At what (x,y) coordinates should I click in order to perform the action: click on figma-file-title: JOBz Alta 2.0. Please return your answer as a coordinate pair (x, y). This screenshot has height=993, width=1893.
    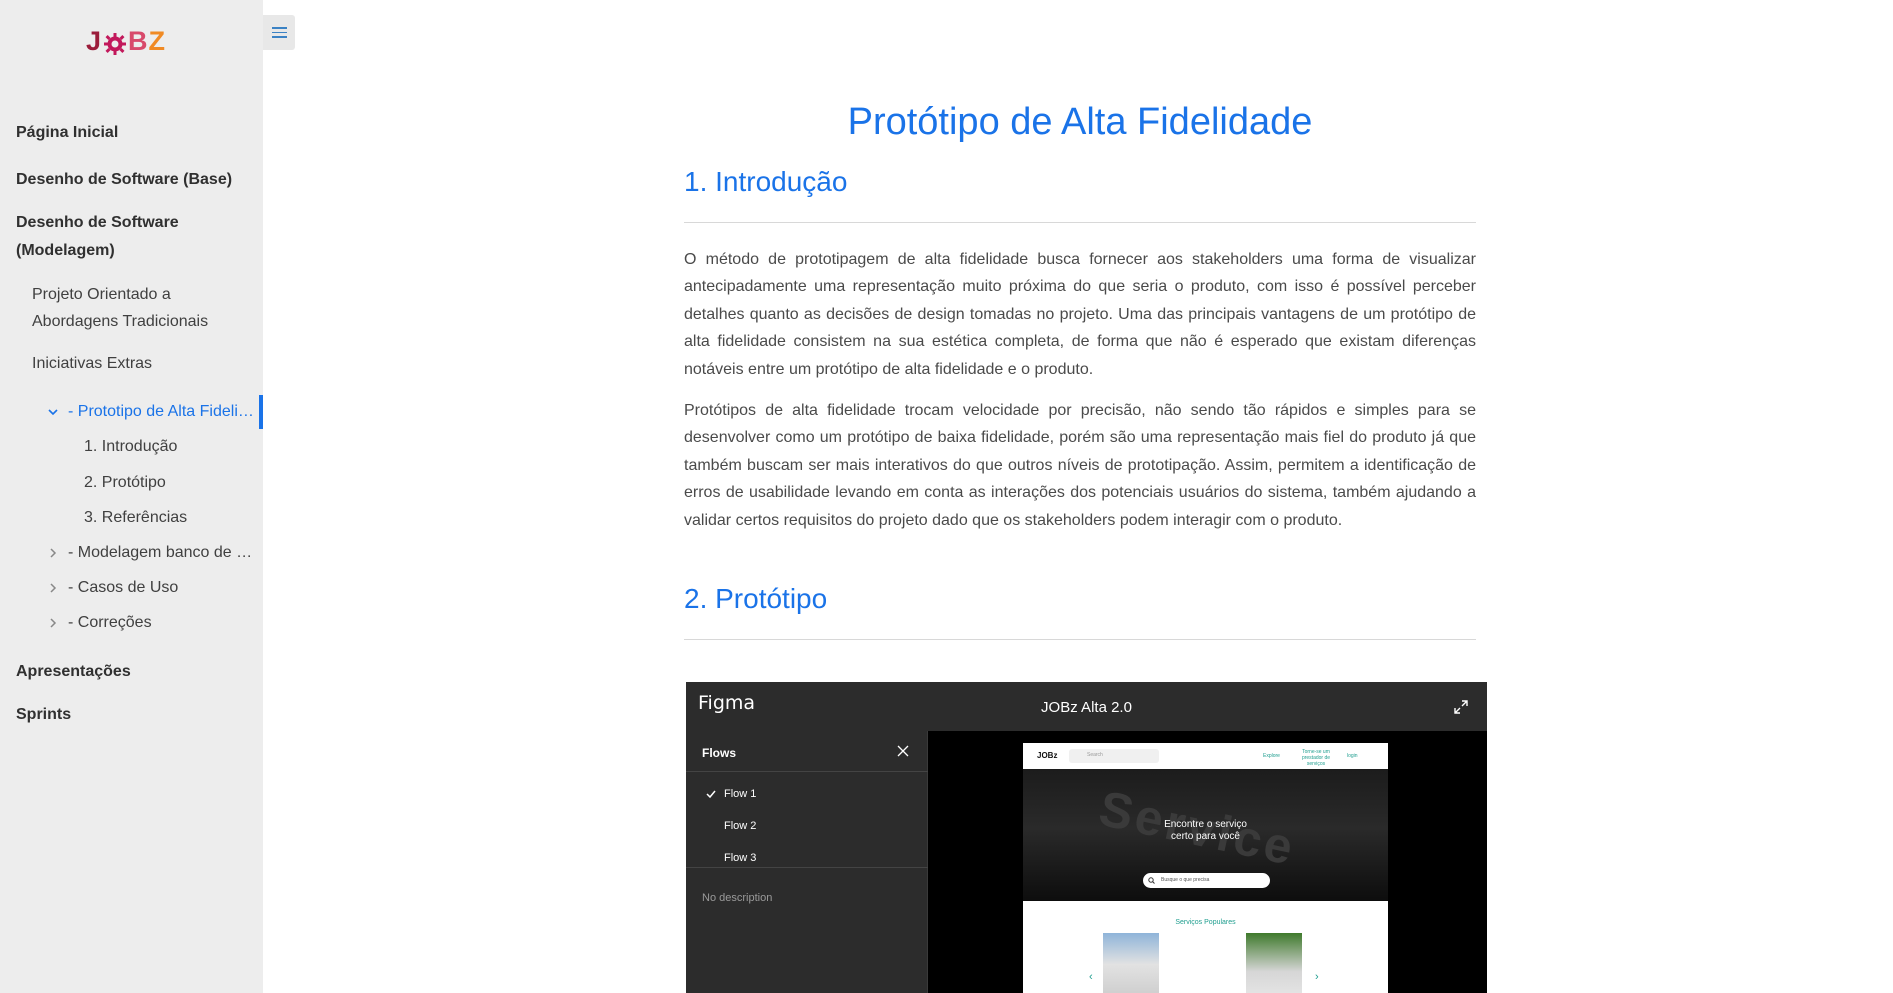
    Looking at the image, I should click on (1086, 707).